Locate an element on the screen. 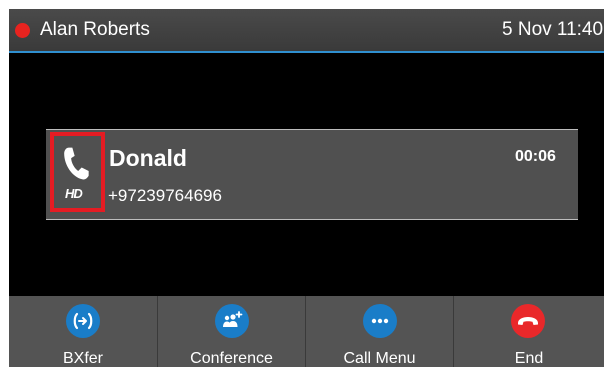 The width and height of the screenshot is (604, 367). status-bar: Alan Roberts 5 Nov 11:40 is located at coordinates (306, 31).